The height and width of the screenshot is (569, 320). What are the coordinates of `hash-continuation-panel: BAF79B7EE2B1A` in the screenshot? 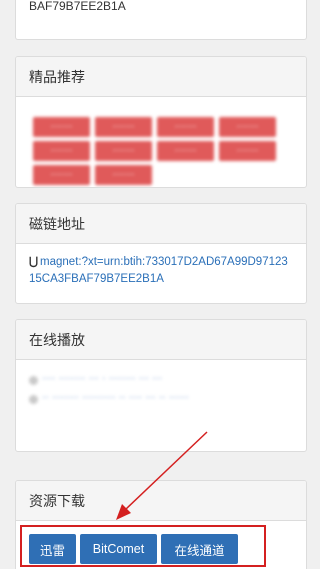 It's located at (161, 20).